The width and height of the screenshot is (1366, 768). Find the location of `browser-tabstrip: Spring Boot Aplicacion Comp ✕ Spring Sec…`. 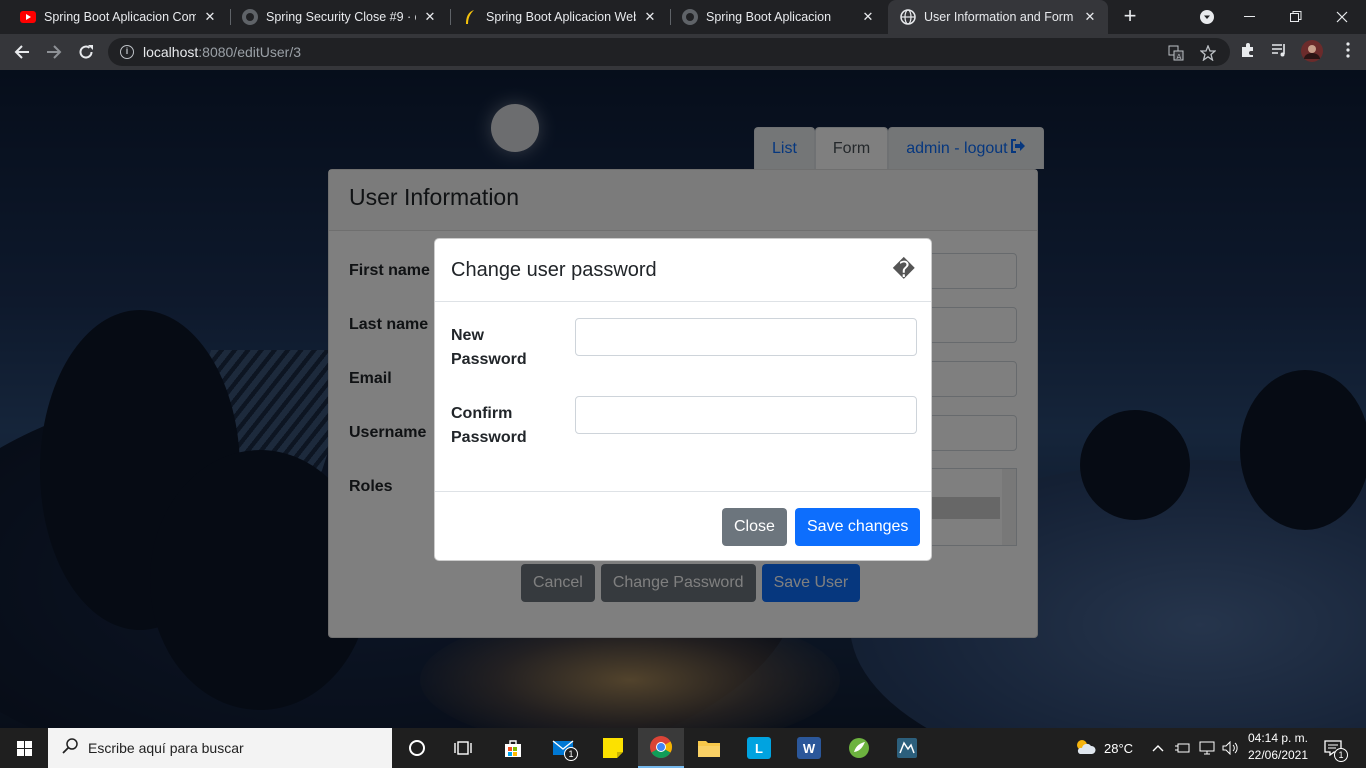

browser-tabstrip: Spring Boot Aplicacion Comp ✕ Spring Sec… is located at coordinates (683, 17).